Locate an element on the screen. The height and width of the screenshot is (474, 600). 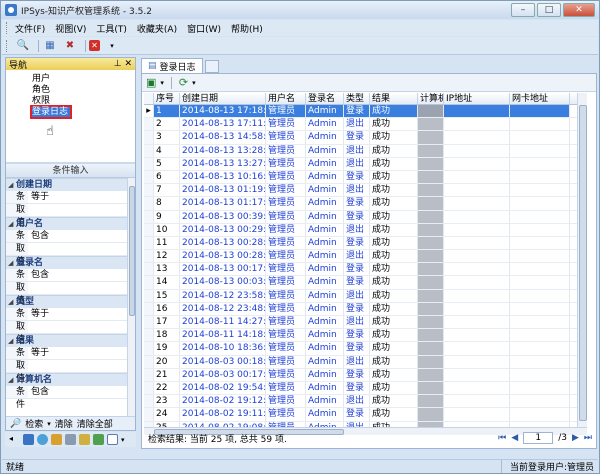
maximize-button: □ is located at coordinates (549, 10).